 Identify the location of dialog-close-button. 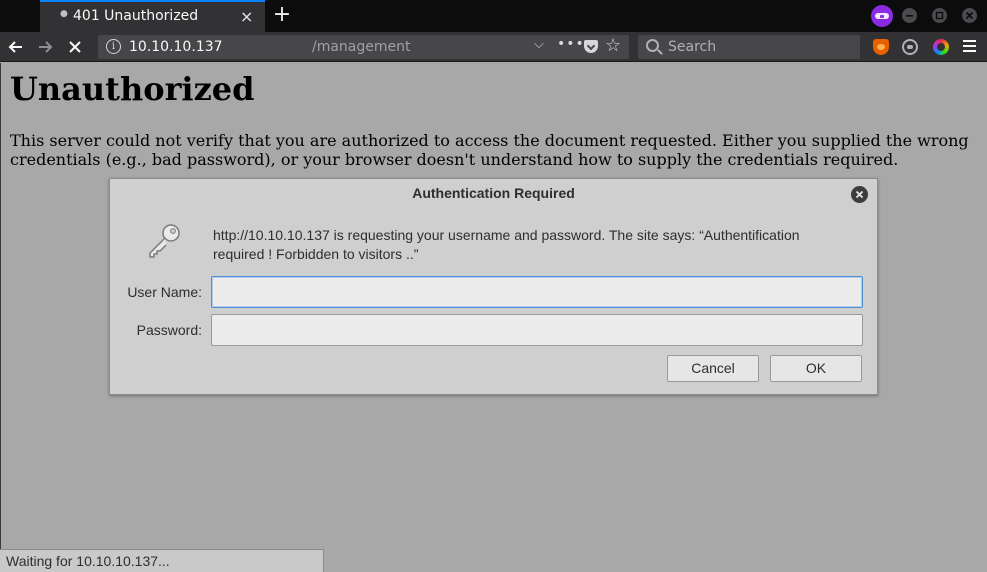
(859, 194).